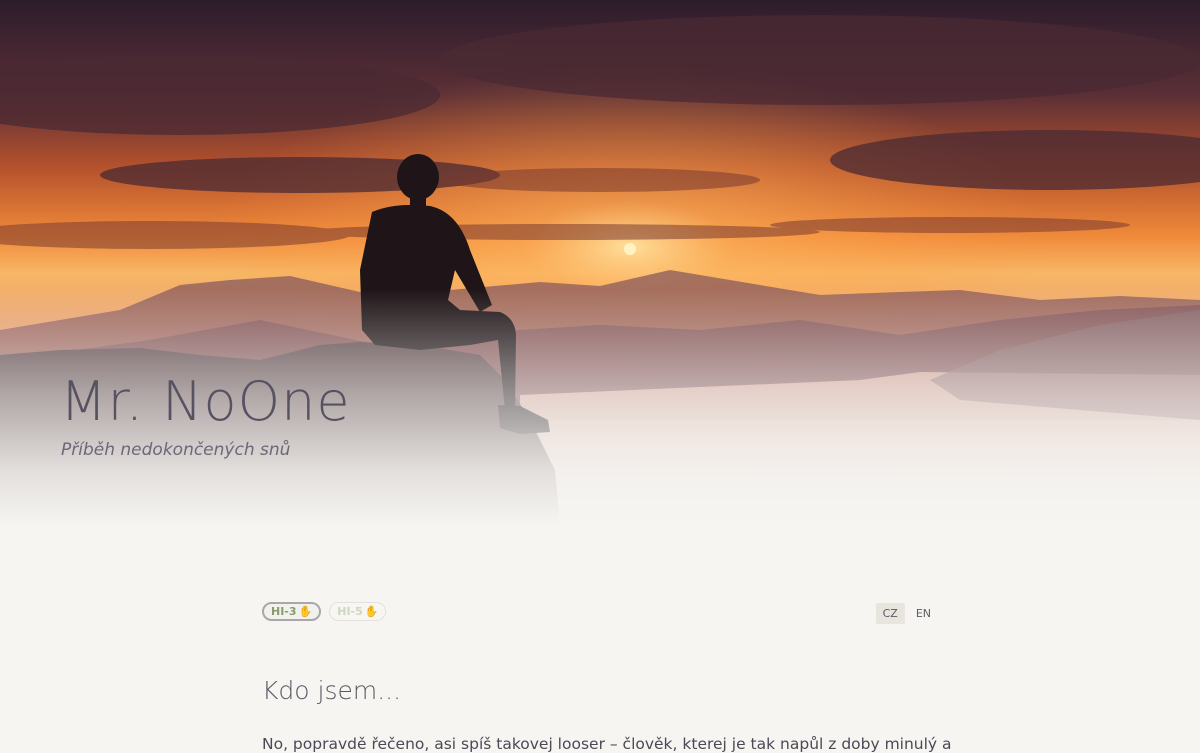 The height and width of the screenshot is (753, 1200). I want to click on hi-3-badge: HI-3 ✋, so click(292, 611).